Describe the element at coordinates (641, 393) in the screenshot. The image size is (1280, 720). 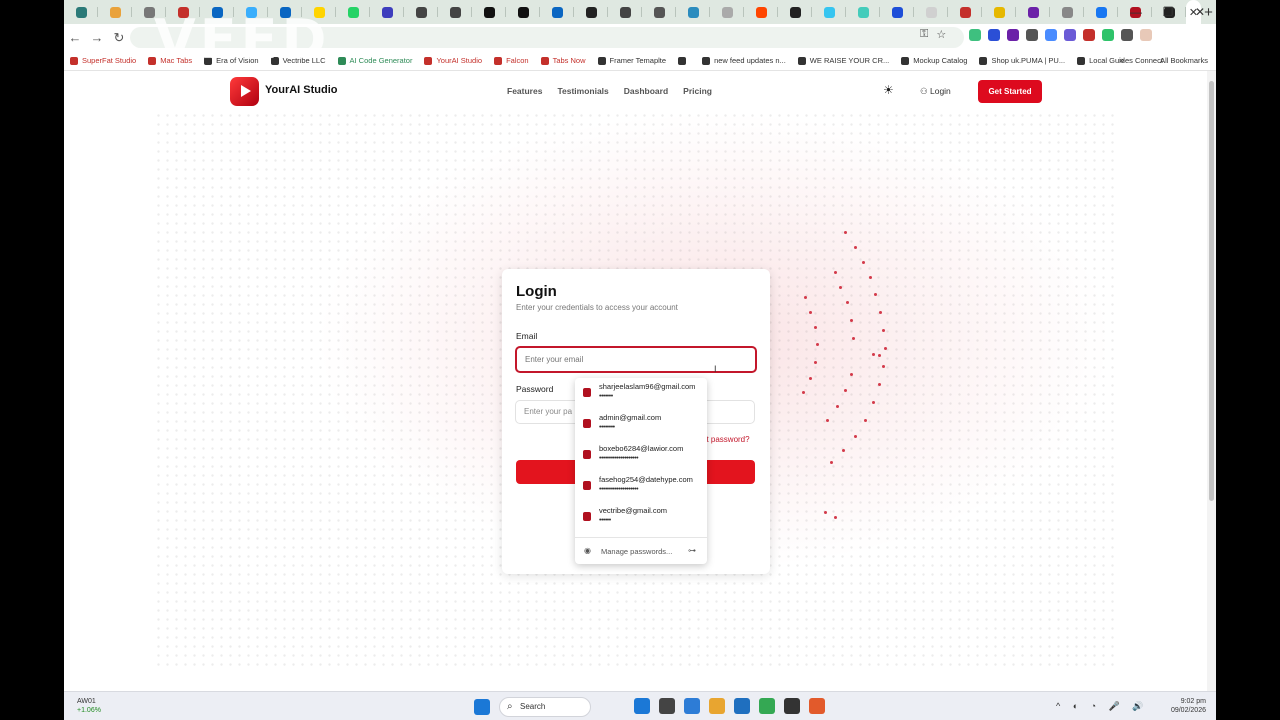
I see `autofill-account: sharjeelaslam96@gmail.com •••••••` at that location.